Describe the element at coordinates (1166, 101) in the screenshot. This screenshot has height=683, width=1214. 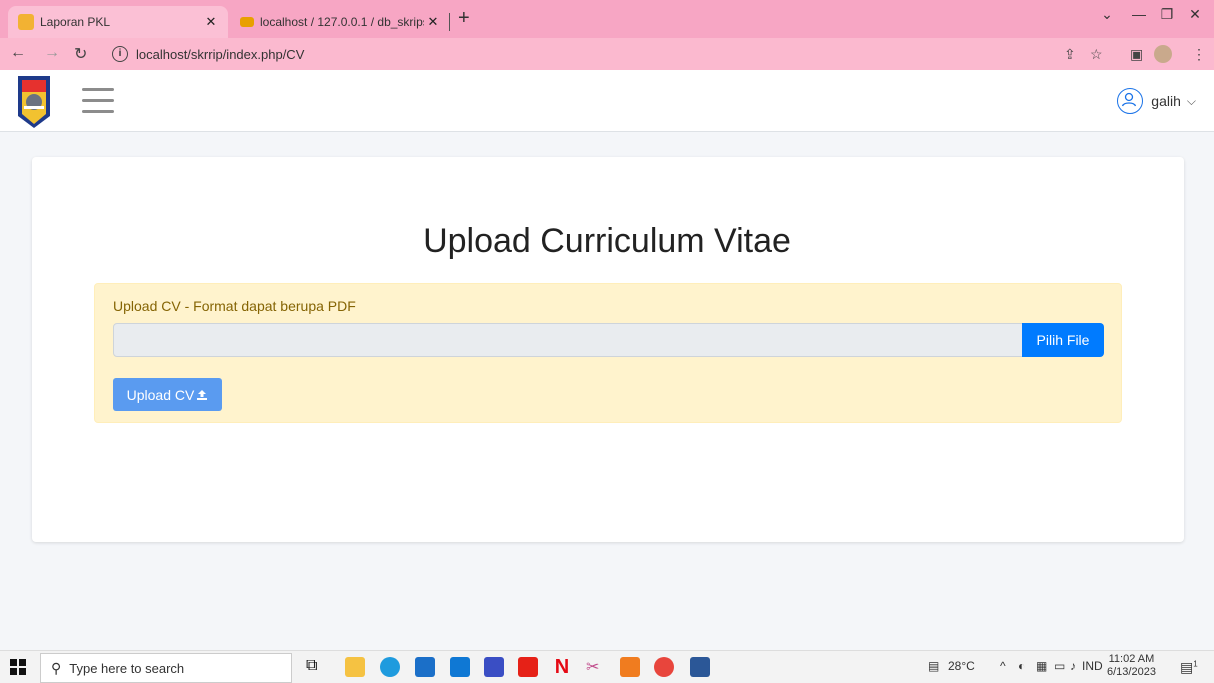
I see `username: galih` at that location.